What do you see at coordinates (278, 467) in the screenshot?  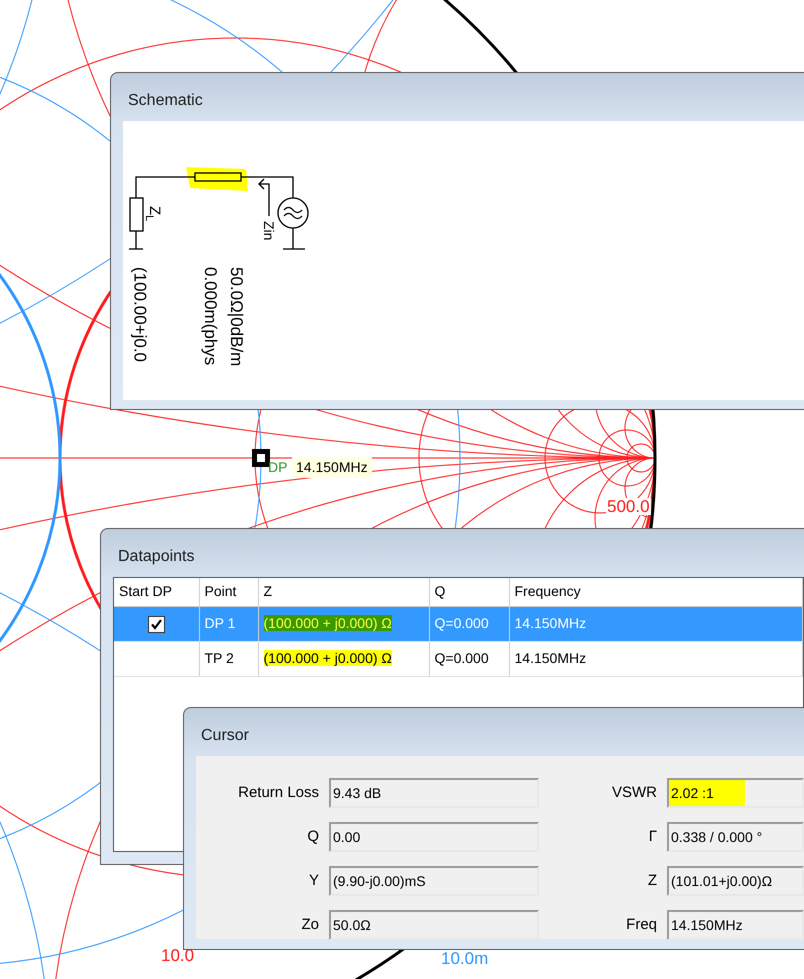 I see `point-tag: DP` at bounding box center [278, 467].